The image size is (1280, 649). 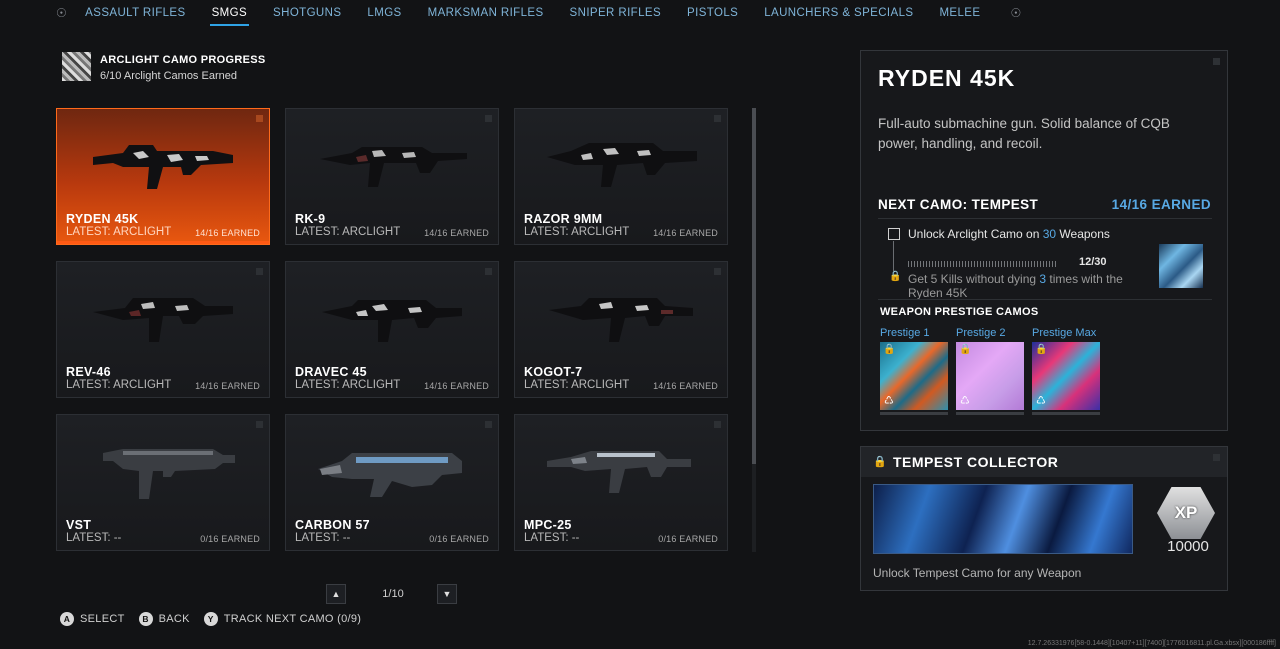 What do you see at coordinates (174, 619) in the screenshot?
I see `back-label: BACK` at bounding box center [174, 619].